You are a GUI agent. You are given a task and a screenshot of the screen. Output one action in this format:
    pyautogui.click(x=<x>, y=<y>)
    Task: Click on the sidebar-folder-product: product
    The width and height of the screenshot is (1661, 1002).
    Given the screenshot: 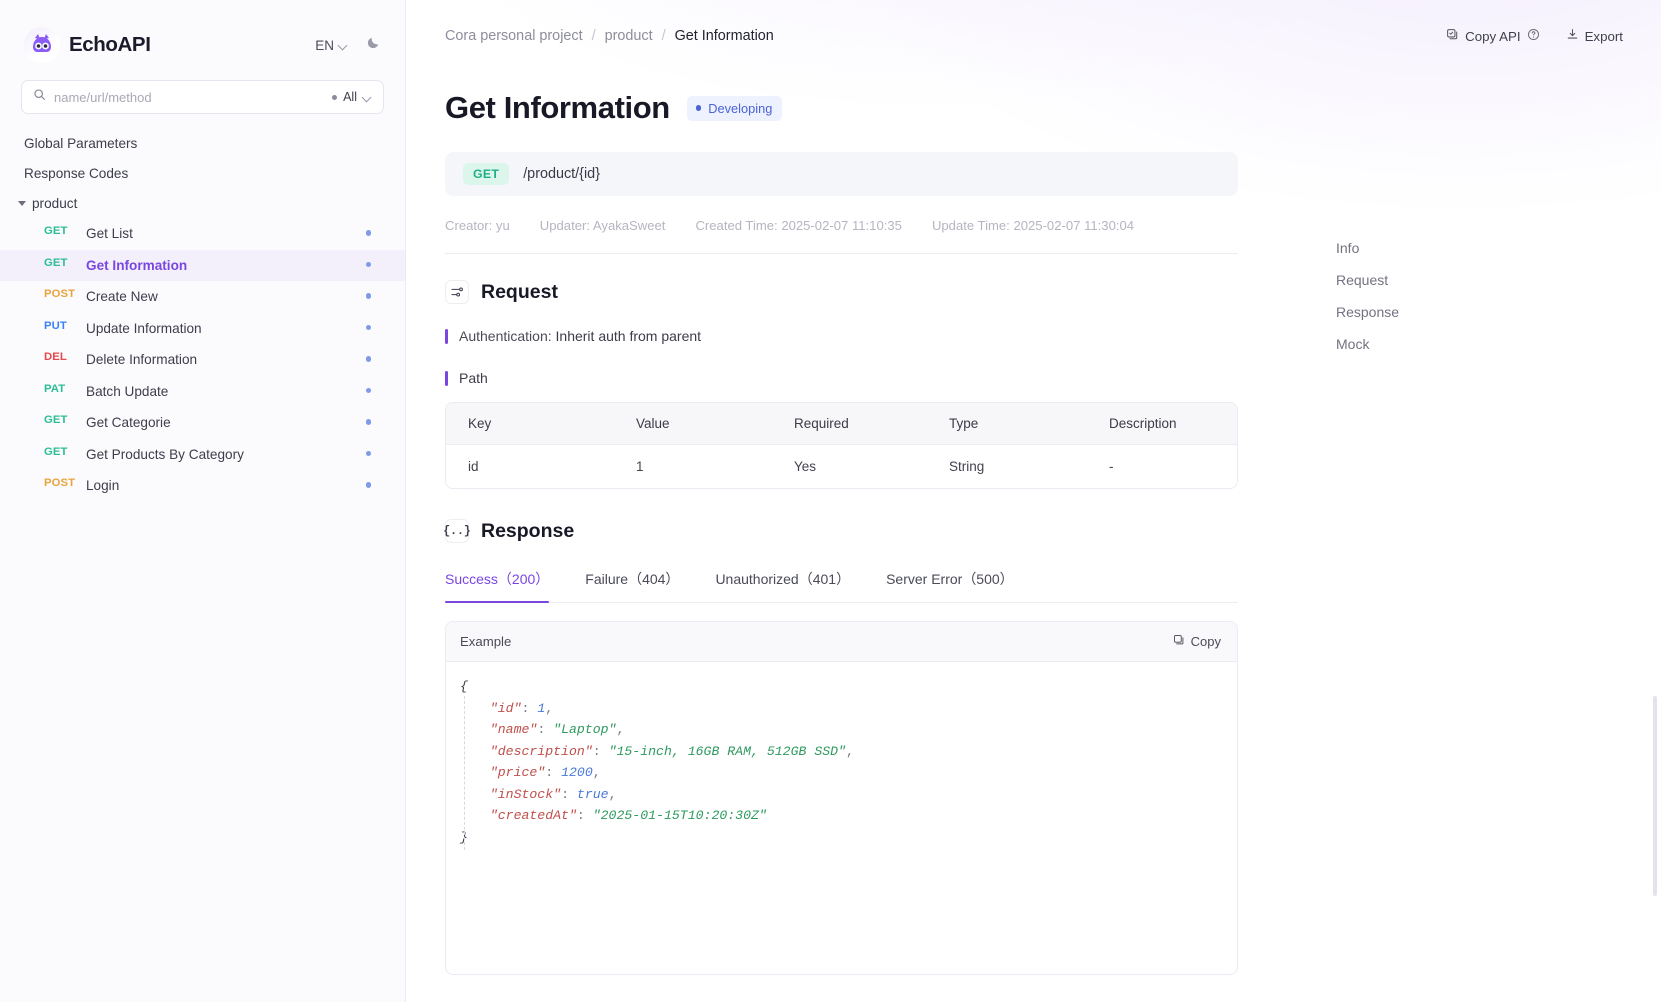 What is the action you would take?
    pyautogui.click(x=202, y=203)
    